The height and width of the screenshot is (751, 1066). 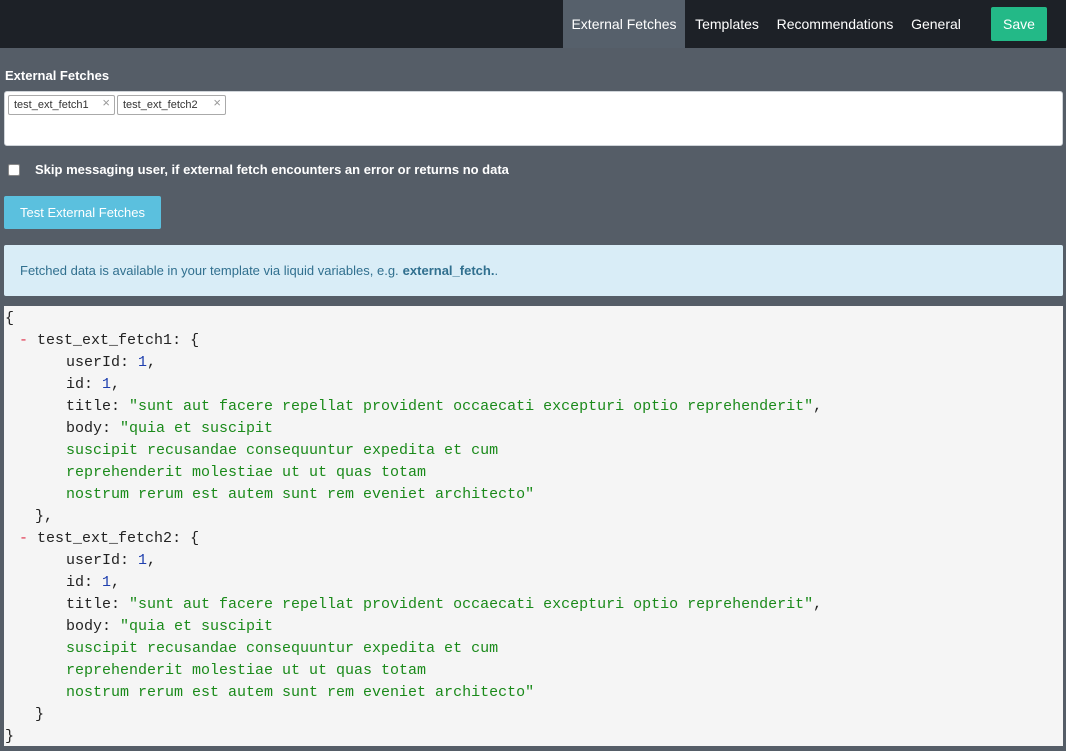 I want to click on json-key: test_ext_fetch1, so click(x=105, y=340).